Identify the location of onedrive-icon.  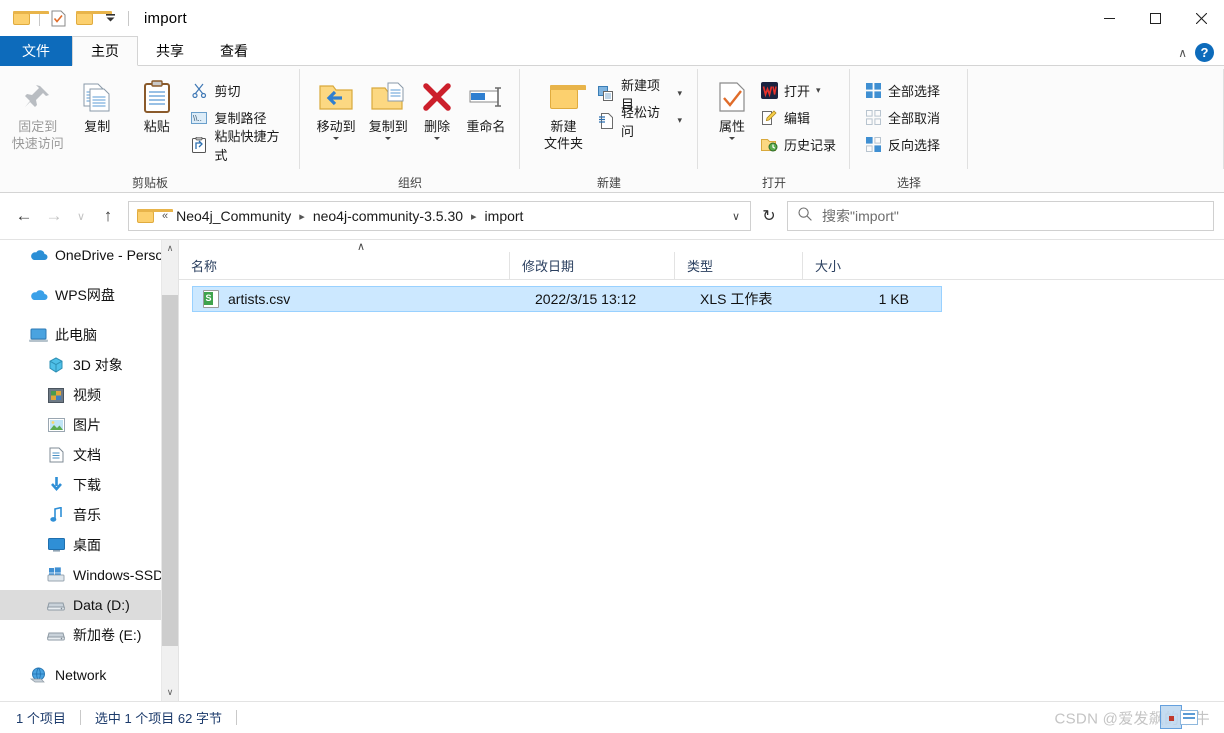
(38, 255).